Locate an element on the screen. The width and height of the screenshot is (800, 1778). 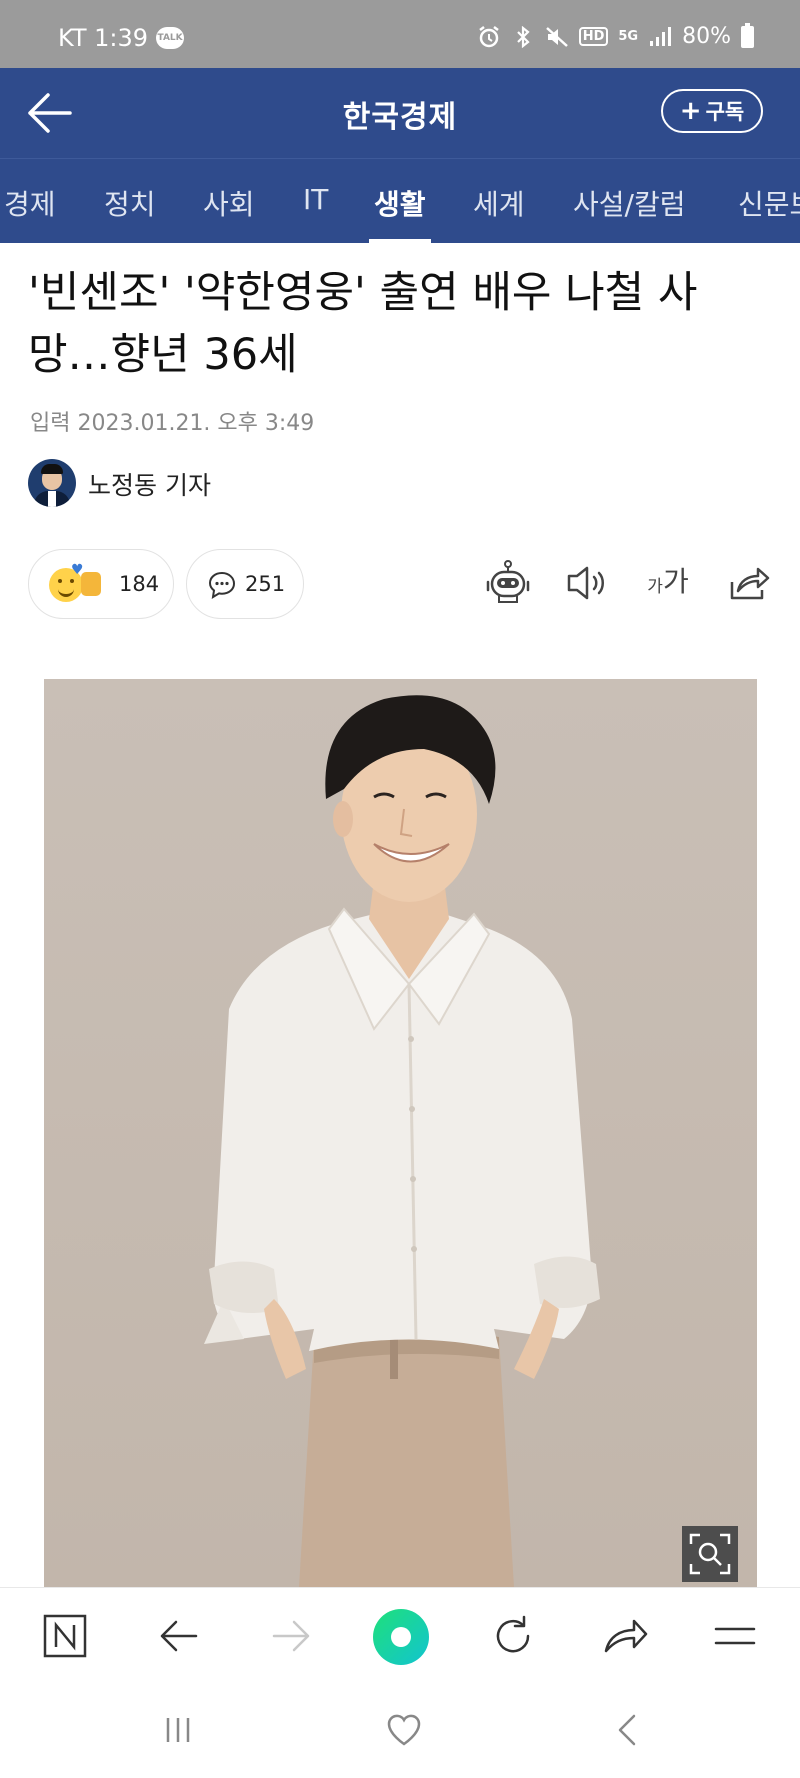
article-headline: '빈센조' '약한영웅' 출연 배우 나철 사망…향년 36세 is located at coordinates (363, 324).